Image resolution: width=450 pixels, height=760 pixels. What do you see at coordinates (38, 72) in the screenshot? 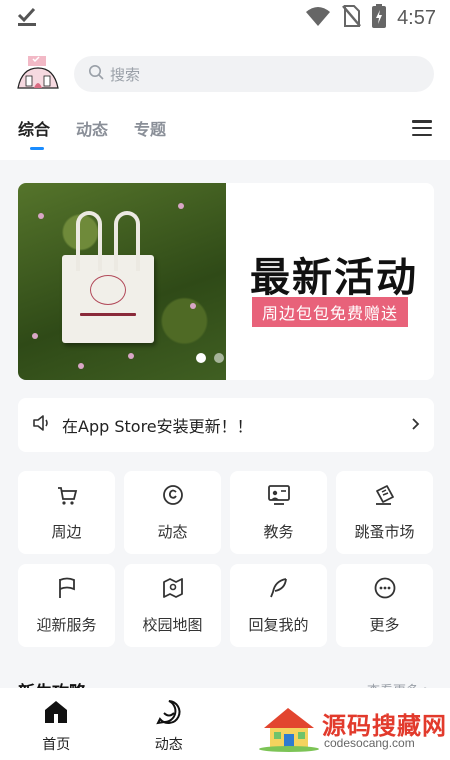
I see `app-logo` at bounding box center [38, 72].